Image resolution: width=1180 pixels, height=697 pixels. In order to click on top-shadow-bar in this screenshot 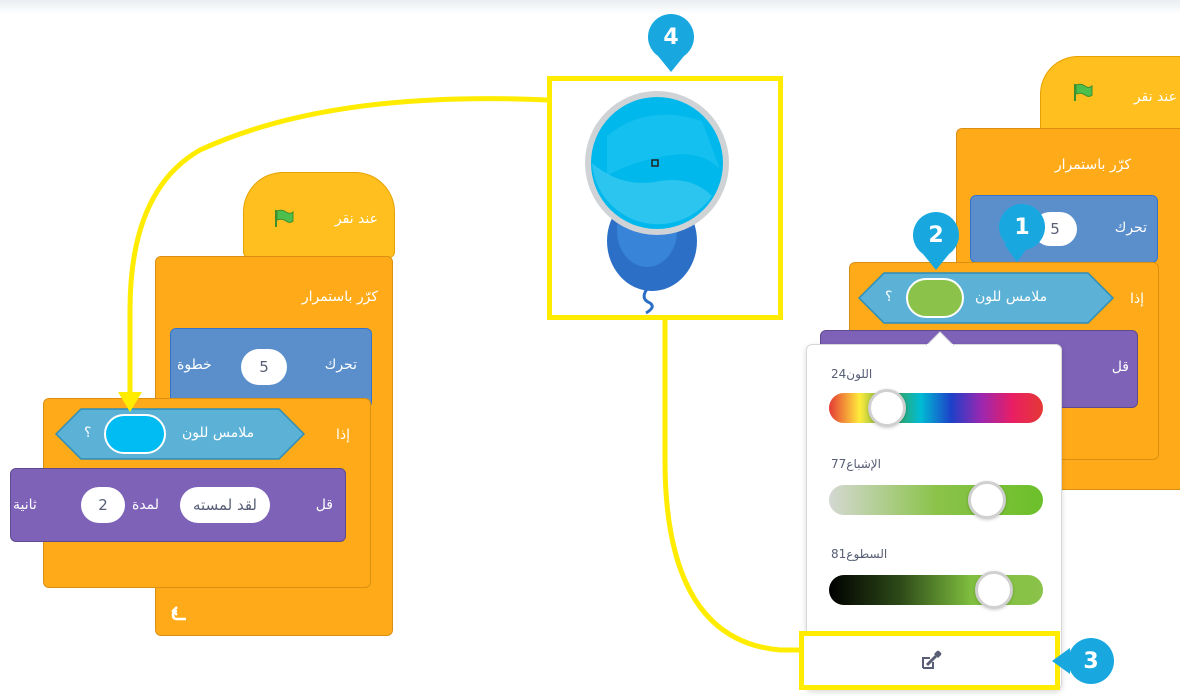, I will do `click(590, 7)`.